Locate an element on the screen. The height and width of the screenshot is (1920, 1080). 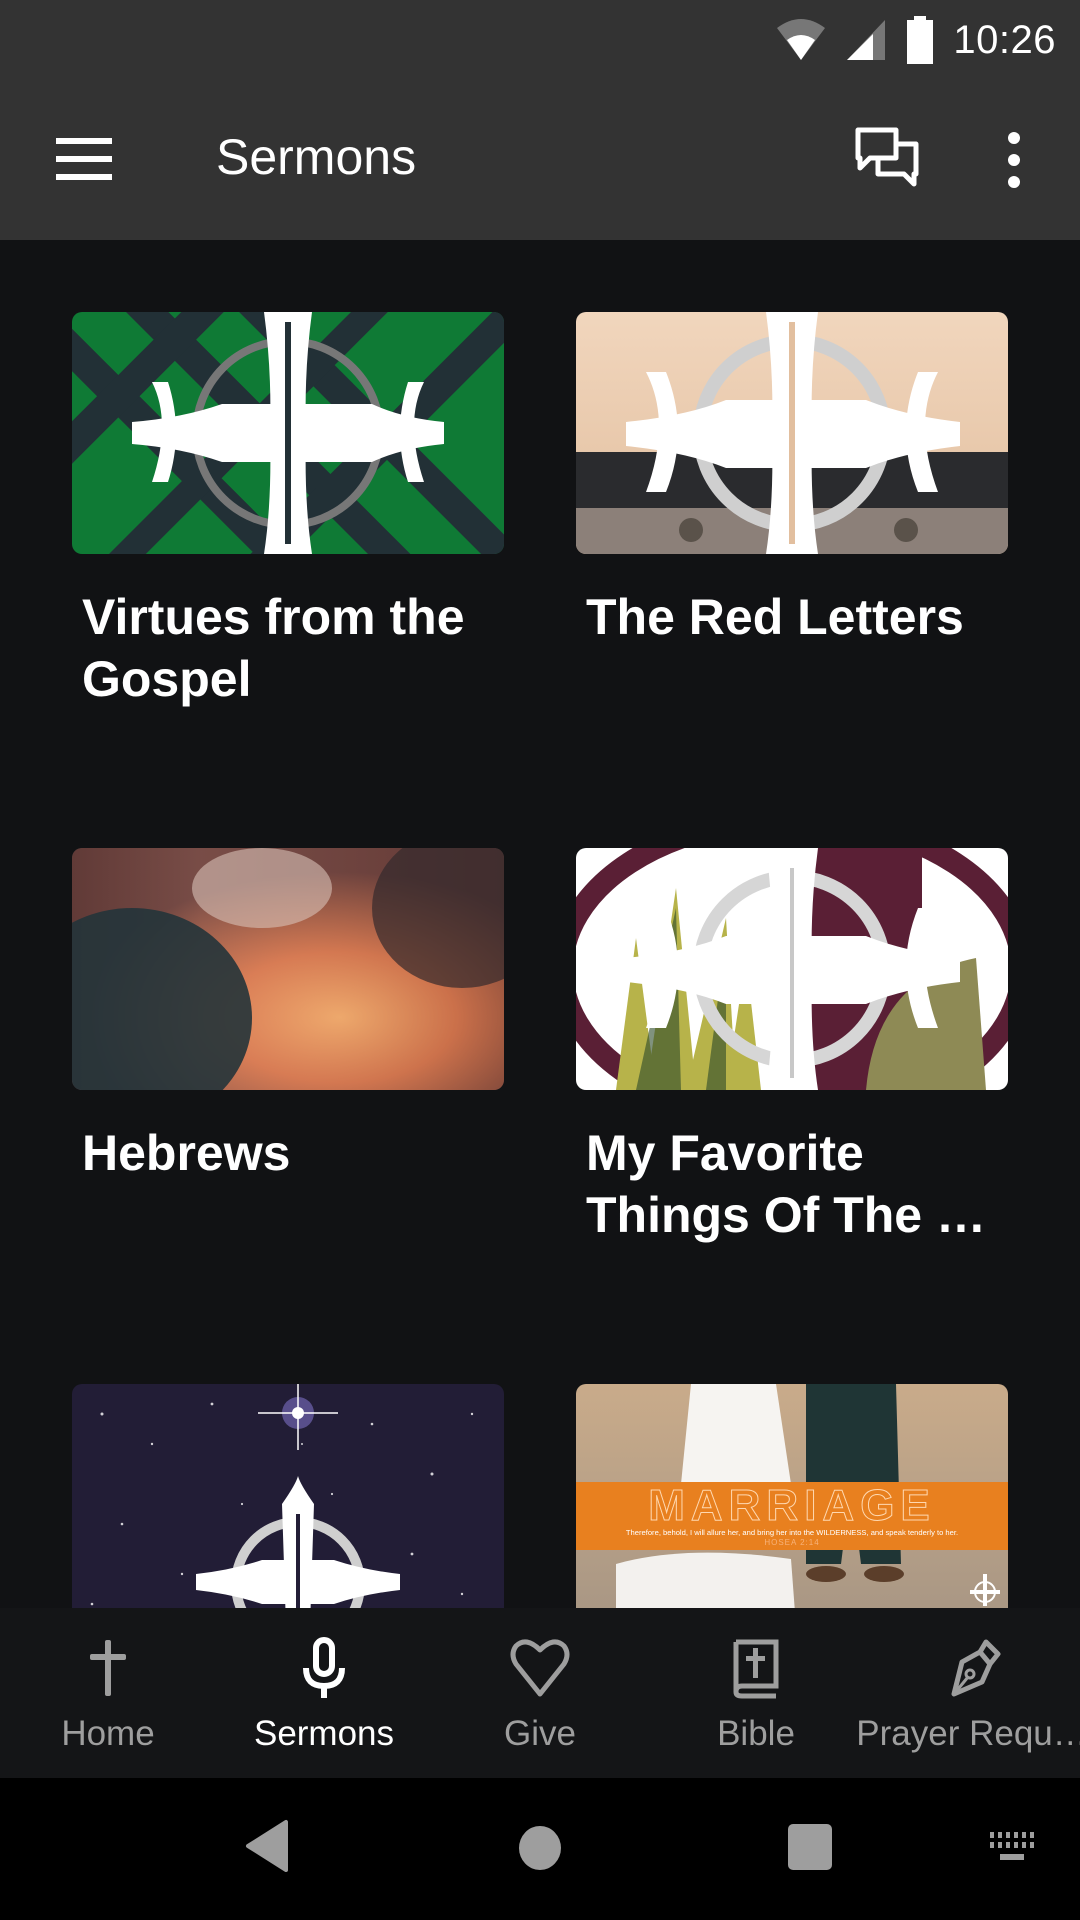
church-logo-icon is located at coordinates (985, 1590).